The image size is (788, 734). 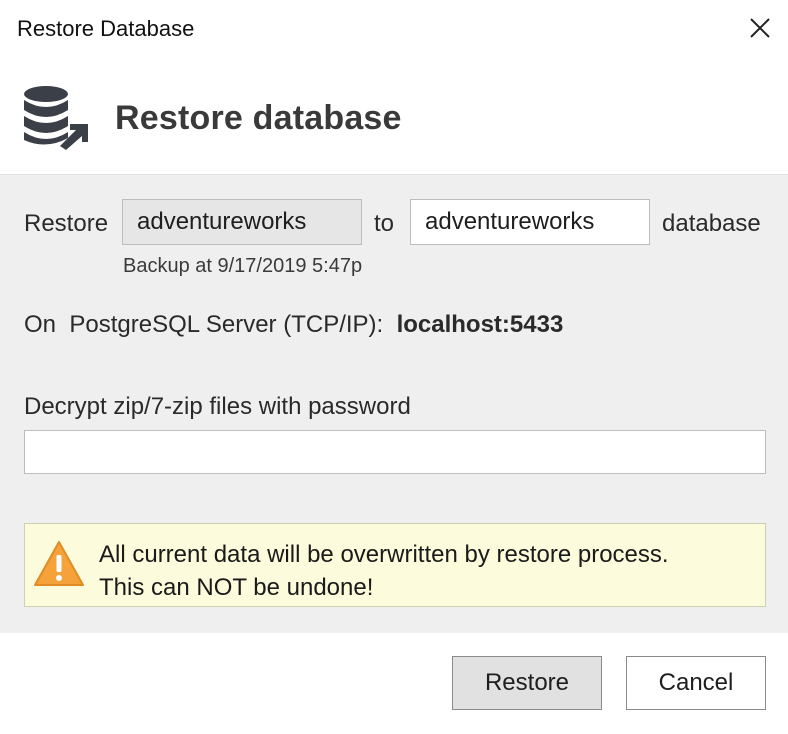 I want to click on close-button, so click(x=760, y=28).